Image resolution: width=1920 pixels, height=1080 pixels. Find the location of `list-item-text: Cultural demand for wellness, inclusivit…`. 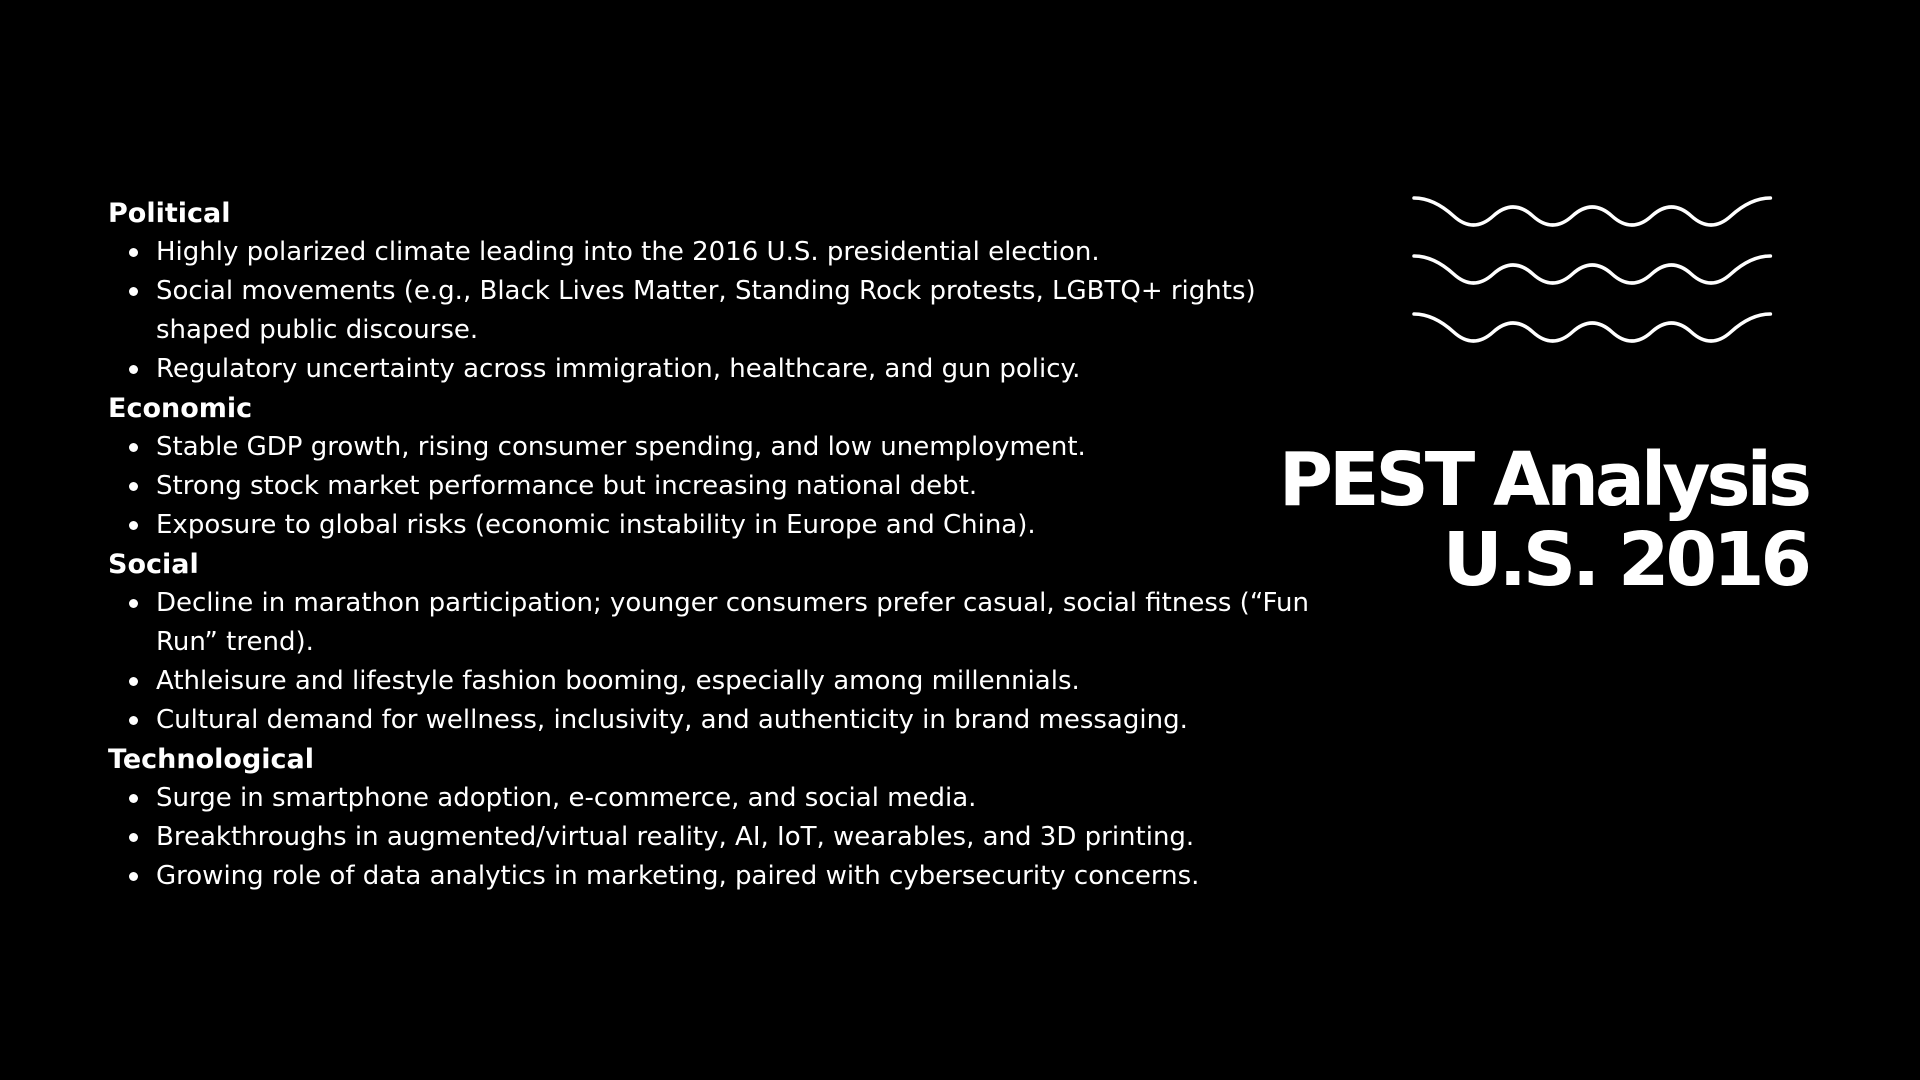

list-item-text: Cultural demand for wellness, inclusivit… is located at coordinates (672, 720).